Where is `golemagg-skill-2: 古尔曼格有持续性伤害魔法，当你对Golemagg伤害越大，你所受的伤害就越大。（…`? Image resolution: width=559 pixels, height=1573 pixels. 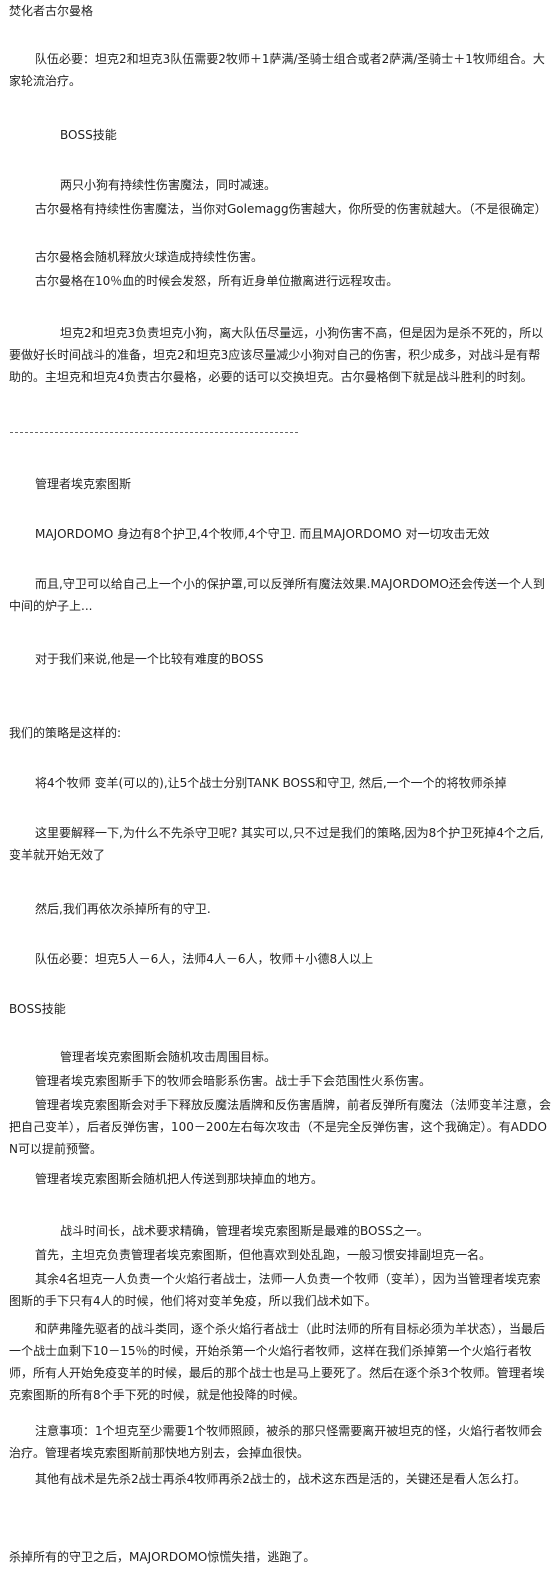
golemagg-skill-2: 古尔曼格有持续性伤害魔法，当你对Golemagg伤害越大，你所受的伤害就越大。（… is located at coordinates (291, 209).